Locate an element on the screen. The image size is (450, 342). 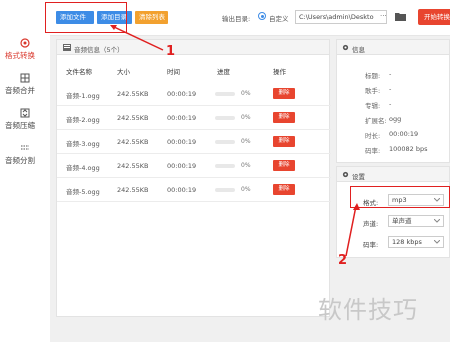
table-row: 音频-3.ogg 242.55KB 00:00:19 0% 删除 is located at coordinates (194, 142).